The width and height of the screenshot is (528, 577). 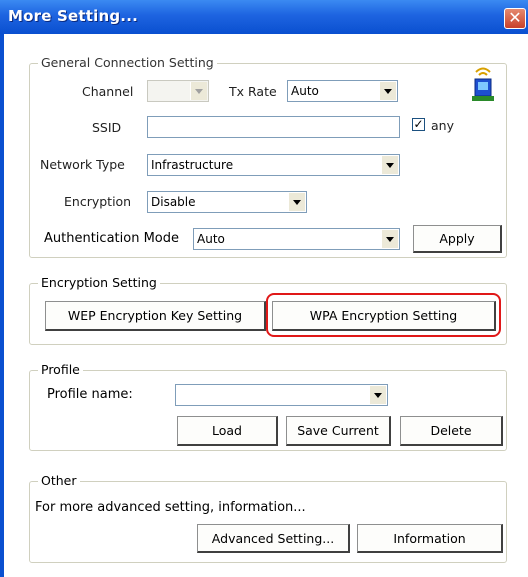 I want to click on profile-name-select, so click(x=281, y=395).